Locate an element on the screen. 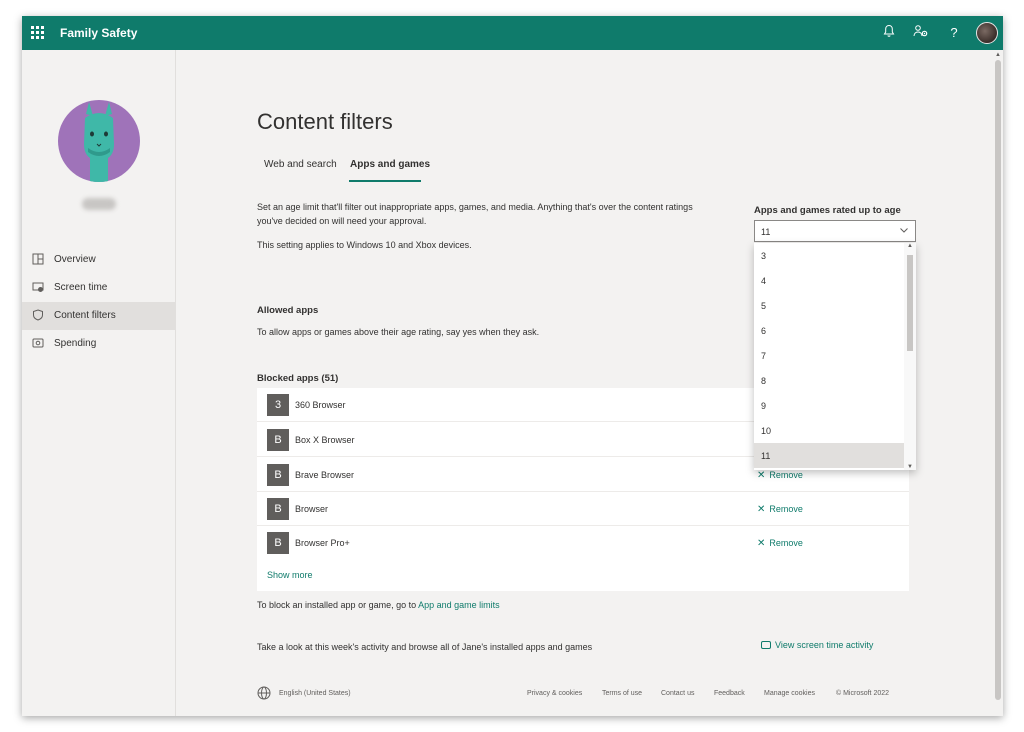 This screenshot has height=732, width=1024. age-option: 3 is located at coordinates (829, 255).